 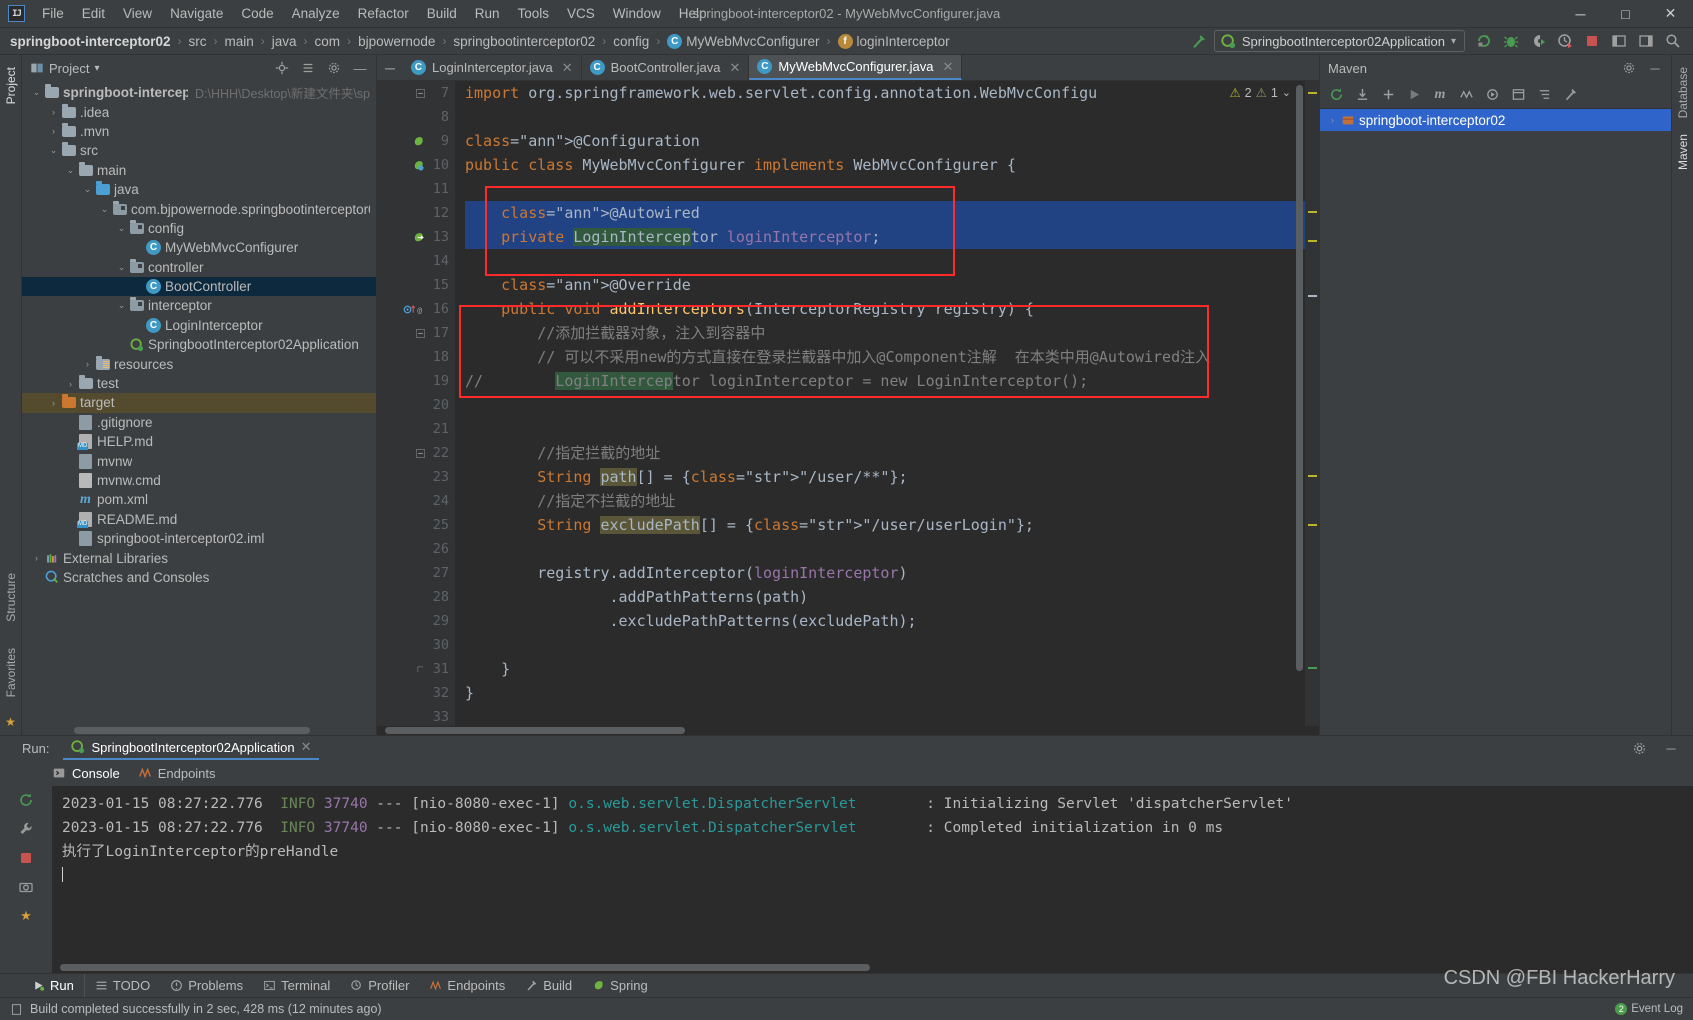 What do you see at coordinates (137, 13) in the screenshot?
I see `menu-view: View` at bounding box center [137, 13].